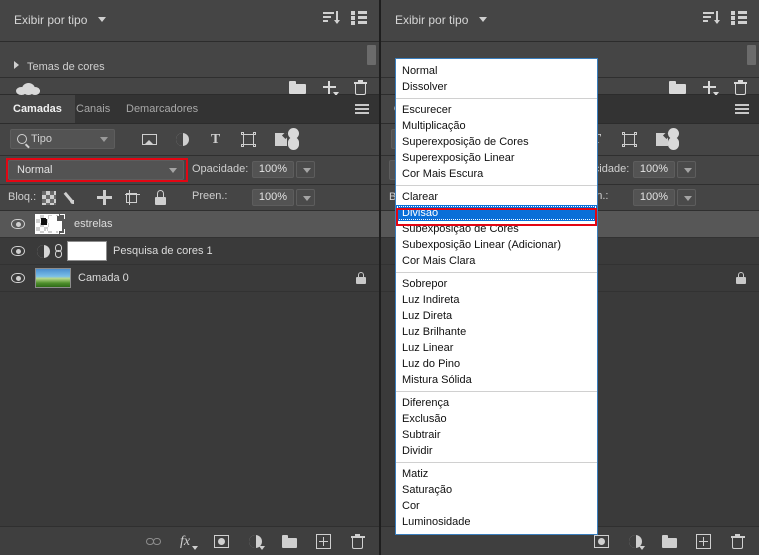  What do you see at coordinates (58, 251) in the screenshot?
I see `link-mask-icon` at bounding box center [58, 251].